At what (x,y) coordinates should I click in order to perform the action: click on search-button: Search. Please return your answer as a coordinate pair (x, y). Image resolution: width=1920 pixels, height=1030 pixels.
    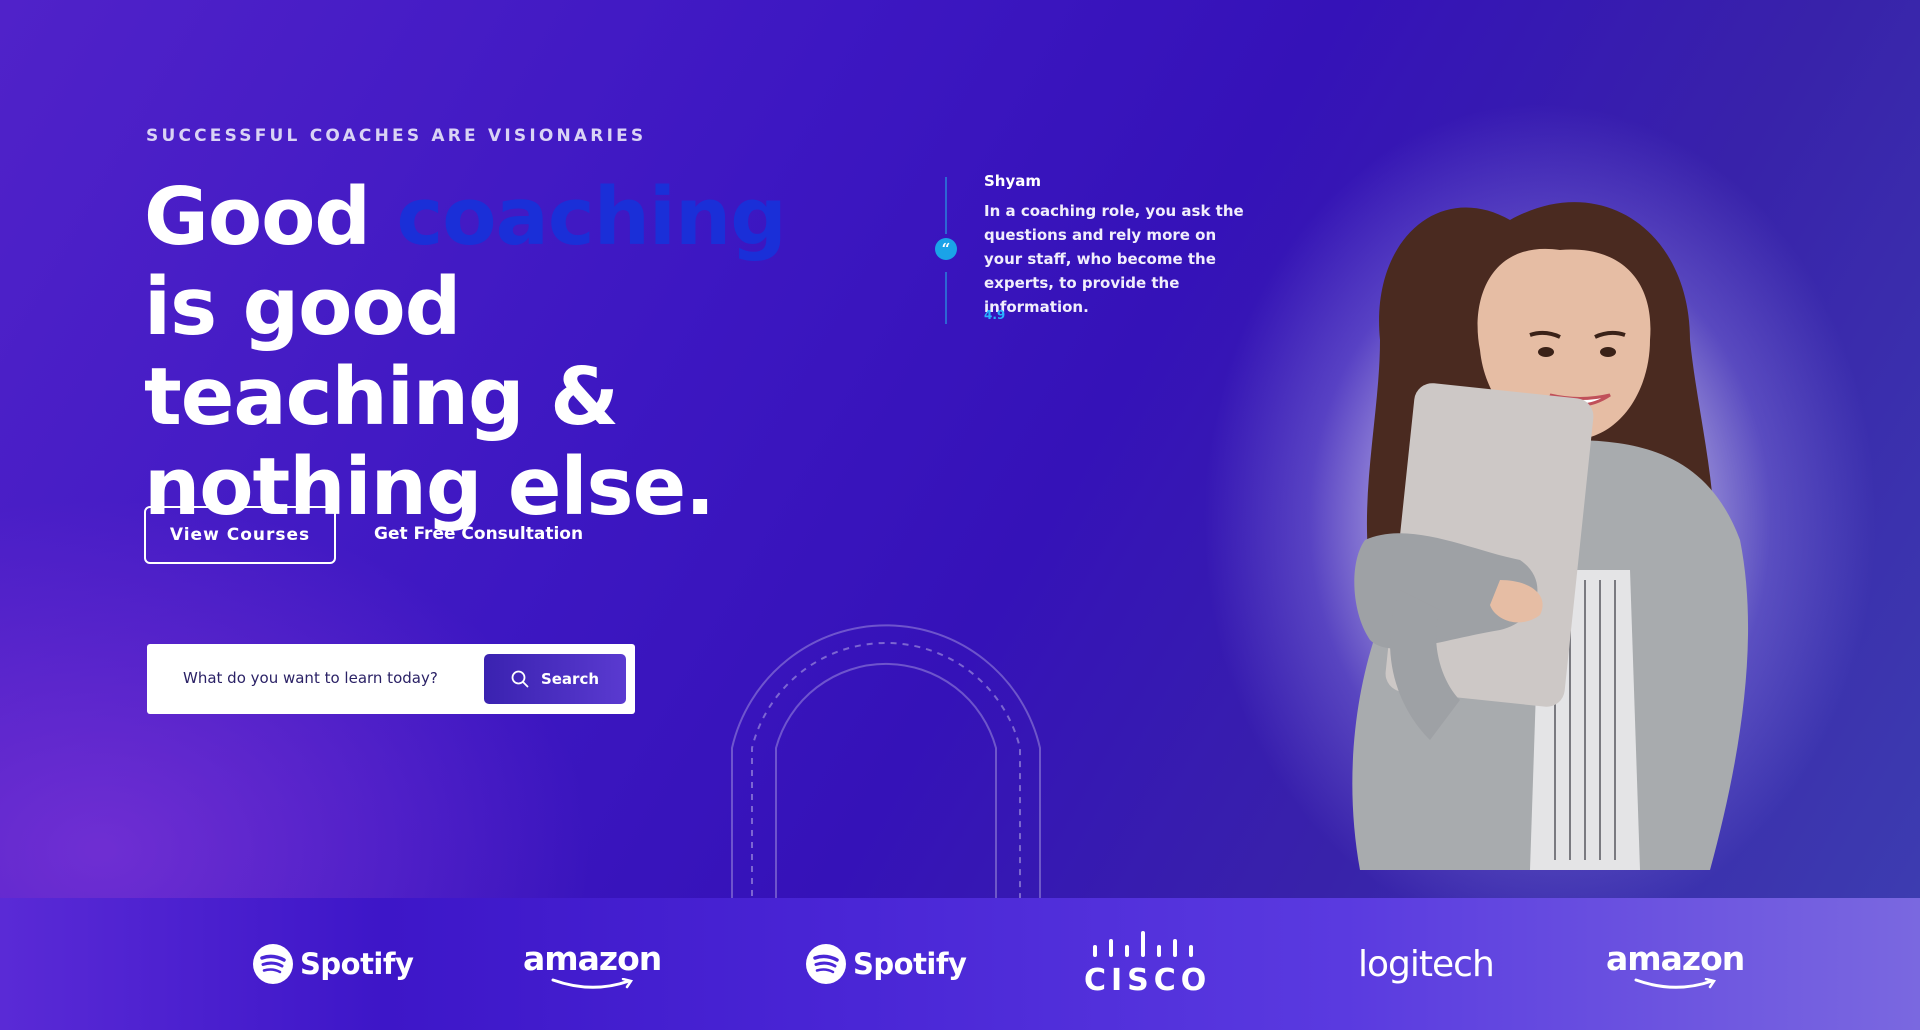
    Looking at the image, I should click on (555, 679).